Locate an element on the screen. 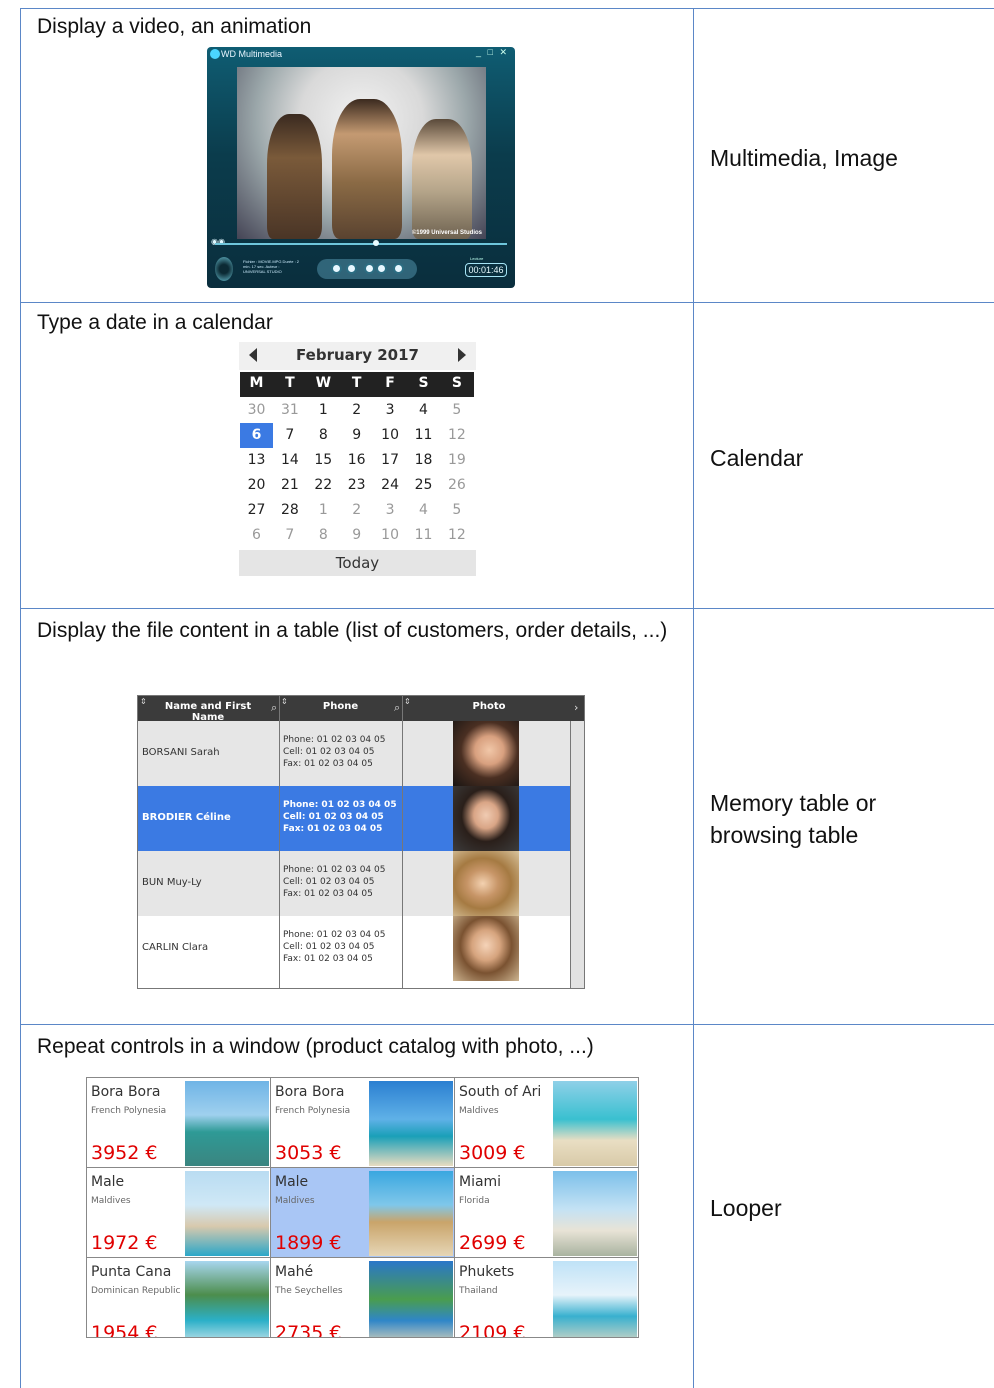  calendar-day: 30 is located at coordinates (256, 410).